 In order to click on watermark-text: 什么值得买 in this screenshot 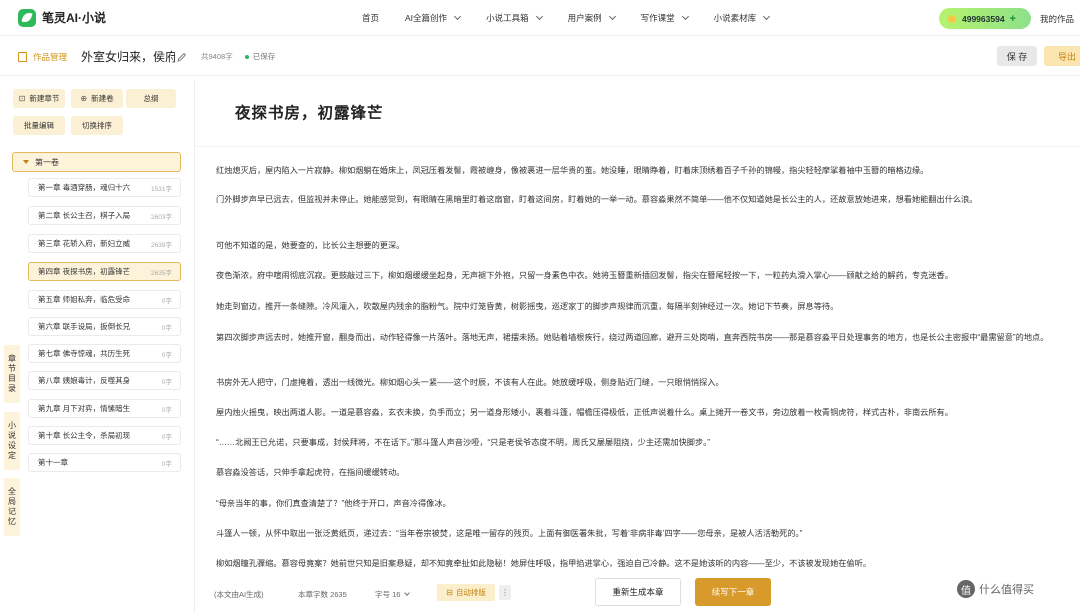, I will do `click(1006, 590)`.